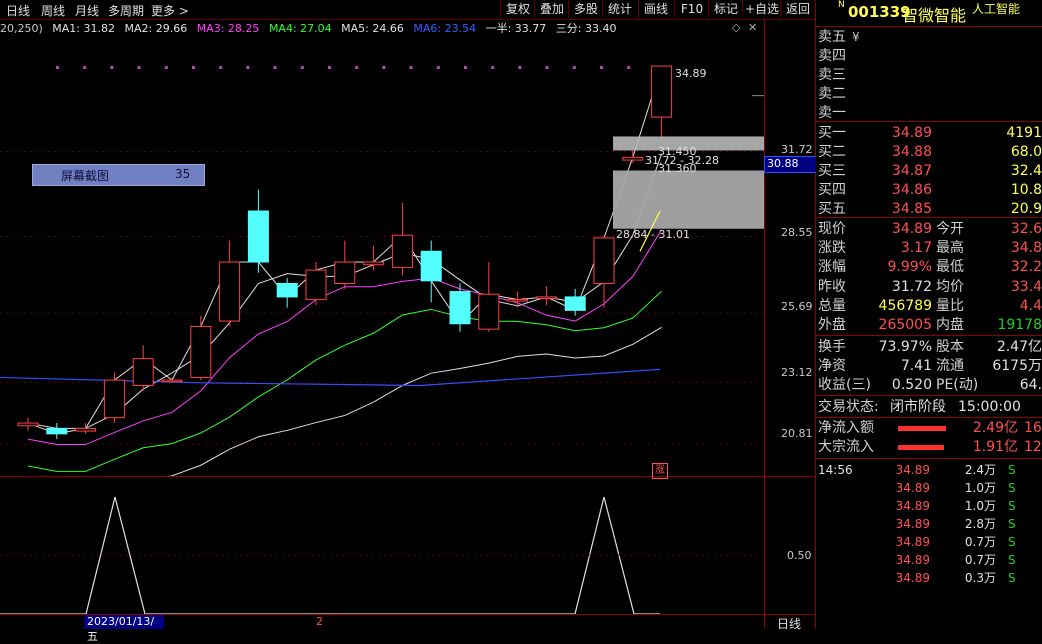  I want to click on ask-level-label: 卖一, so click(832, 113).